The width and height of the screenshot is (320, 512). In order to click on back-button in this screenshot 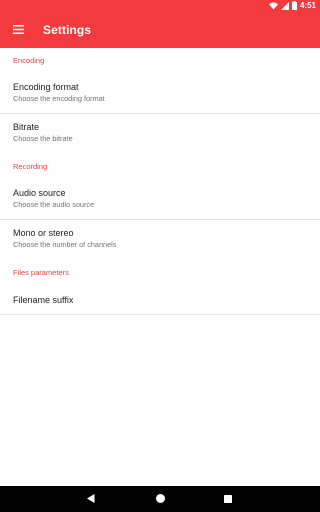, I will do `click(91, 499)`.